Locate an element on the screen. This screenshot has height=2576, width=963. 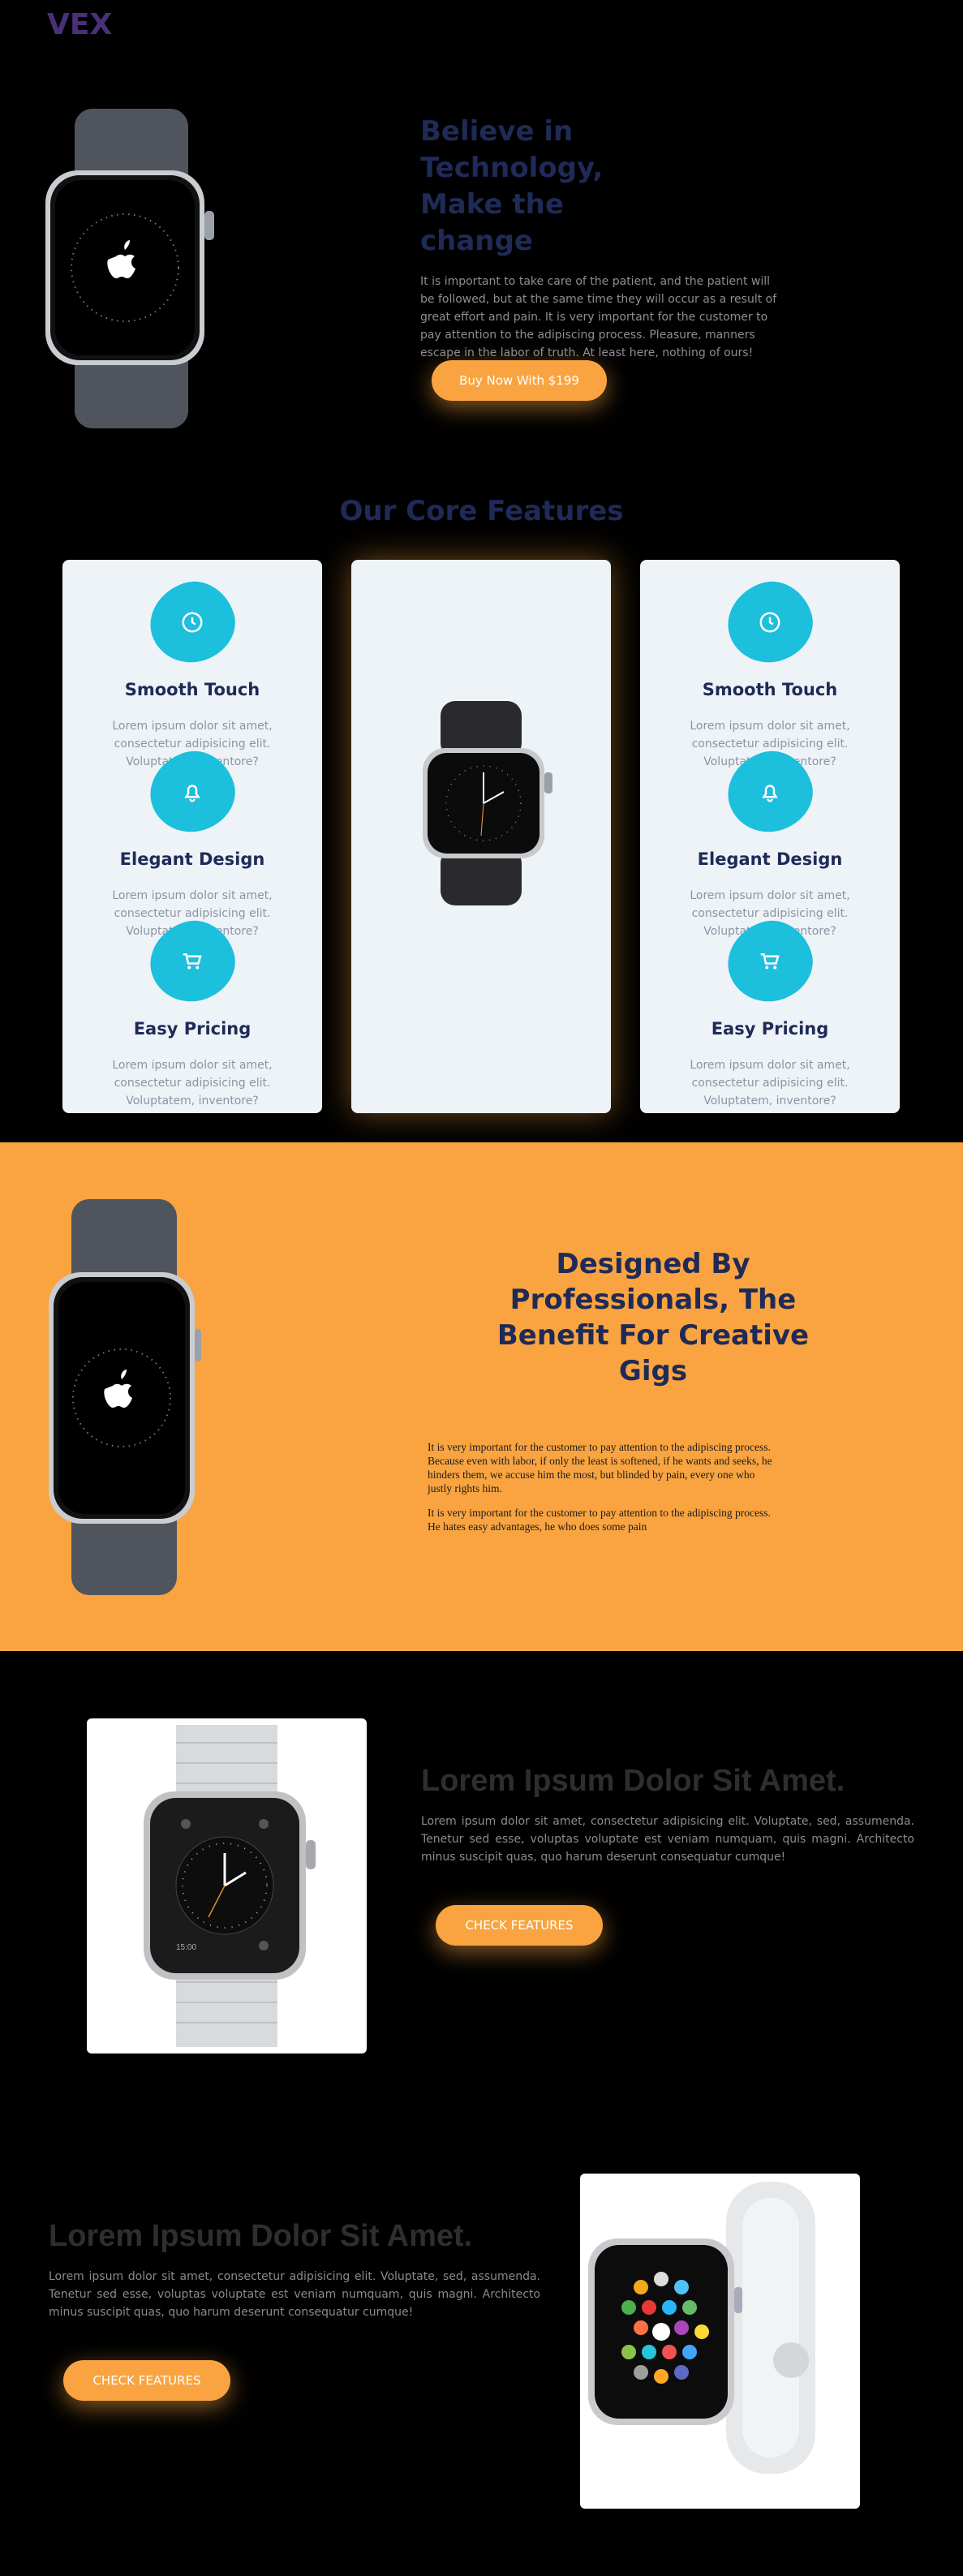
features-card-center is located at coordinates (481, 836).